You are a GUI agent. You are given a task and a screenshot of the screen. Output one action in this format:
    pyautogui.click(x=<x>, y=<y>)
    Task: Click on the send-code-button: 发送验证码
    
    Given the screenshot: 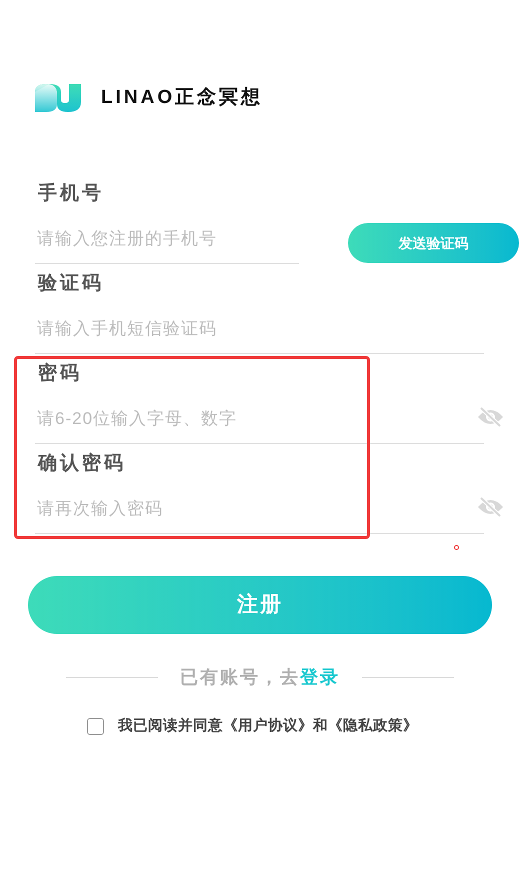 What is the action you would take?
    pyautogui.click(x=433, y=243)
    